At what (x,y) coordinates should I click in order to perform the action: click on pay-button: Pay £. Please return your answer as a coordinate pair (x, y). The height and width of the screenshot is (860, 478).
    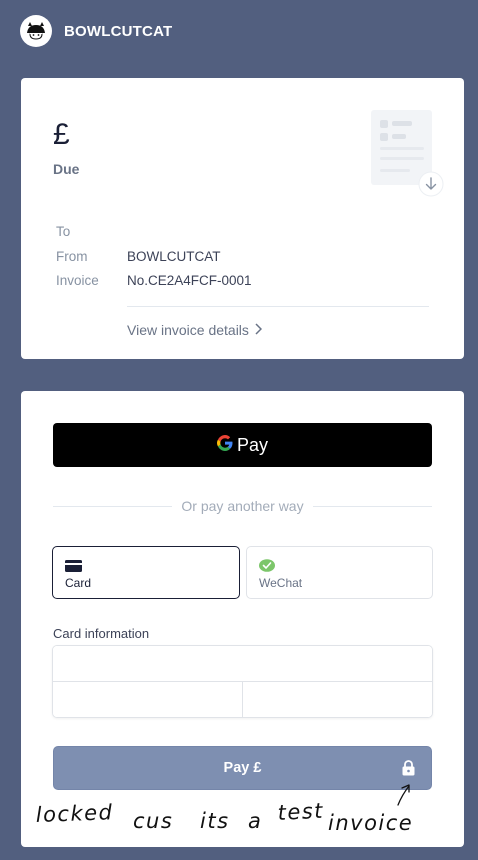
    Looking at the image, I should click on (242, 768).